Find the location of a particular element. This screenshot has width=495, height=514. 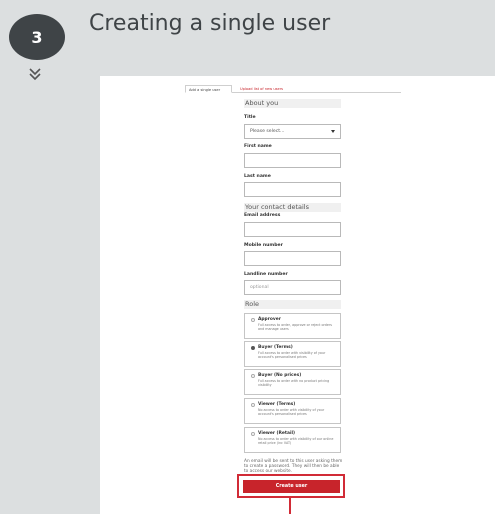

section-role: Role is located at coordinates (292, 304).